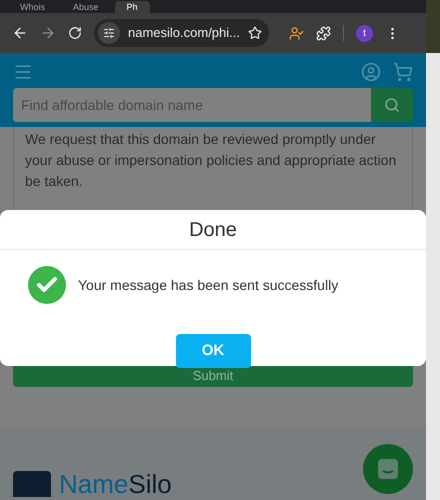 The image size is (440, 500). Describe the element at coordinates (132, 7) in the screenshot. I see `browser-tab: Ph` at that location.